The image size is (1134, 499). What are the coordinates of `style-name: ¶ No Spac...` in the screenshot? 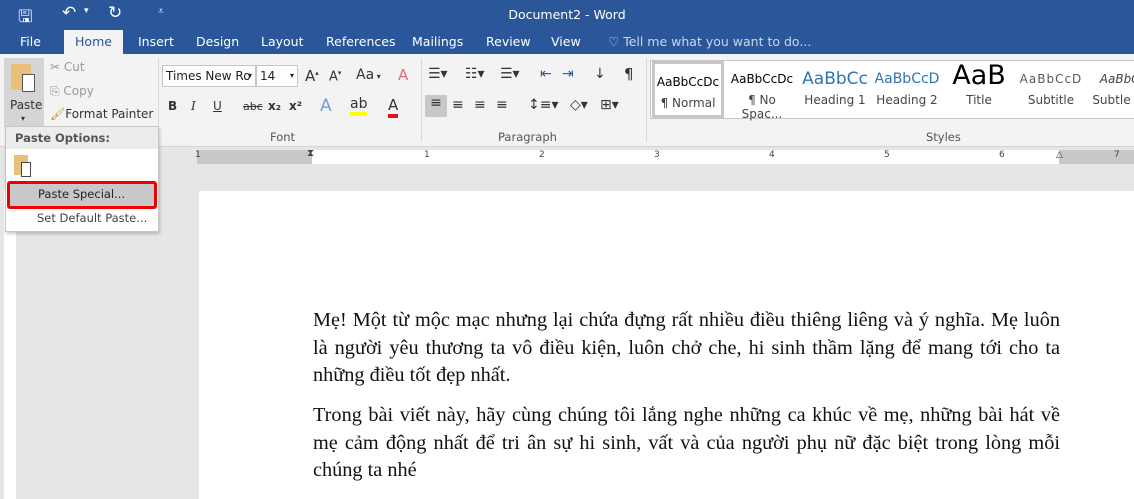 It's located at (762, 107).